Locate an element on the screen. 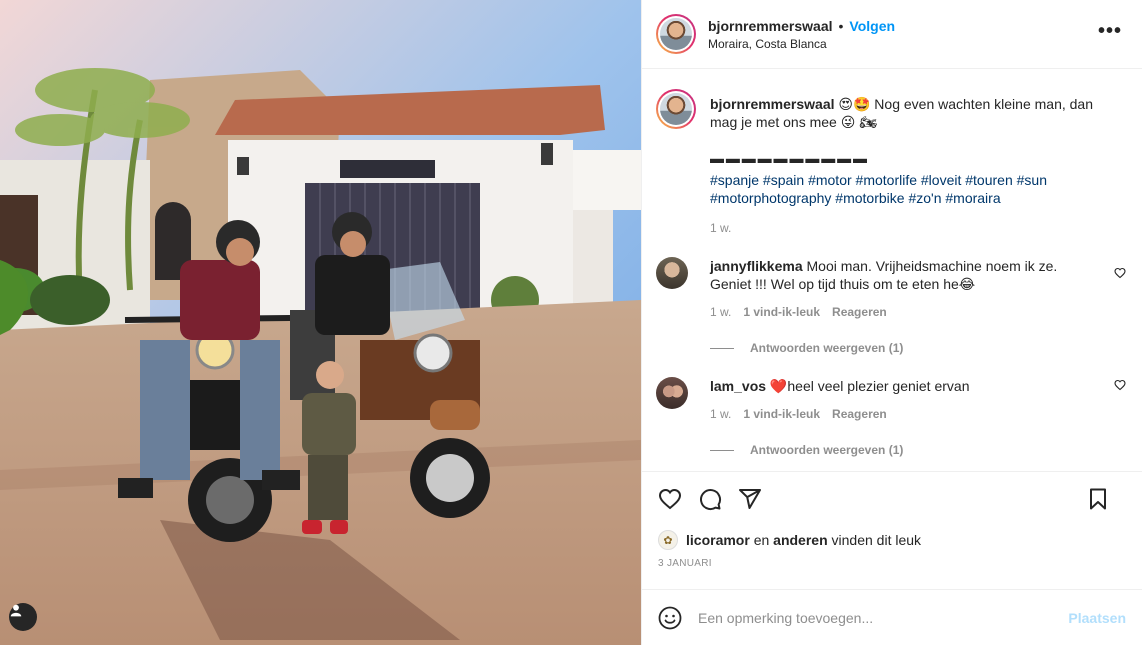 Image resolution: width=1142 pixels, height=645 pixels. liker-avatar: ✿ is located at coordinates (668, 540).